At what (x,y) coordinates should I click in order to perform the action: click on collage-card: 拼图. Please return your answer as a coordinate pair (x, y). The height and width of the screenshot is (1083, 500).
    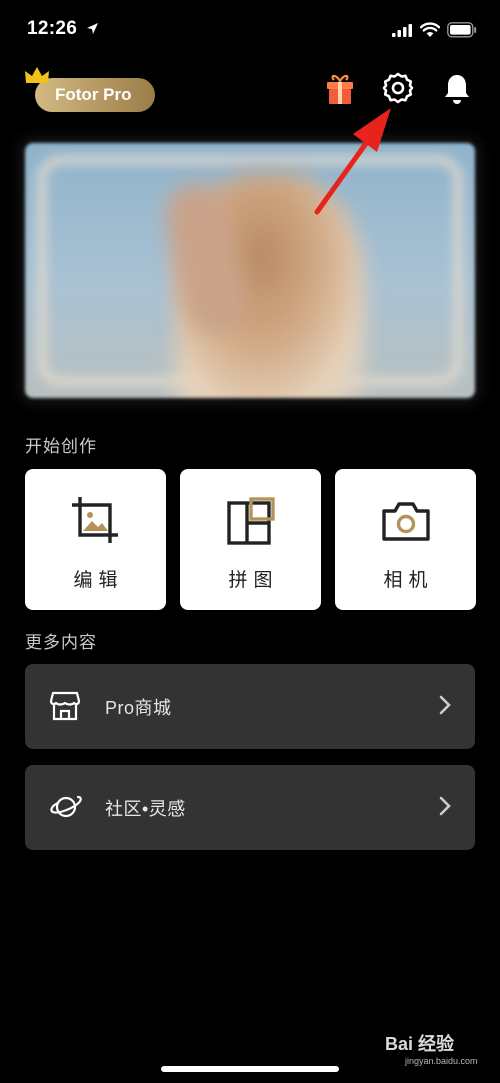
    Looking at the image, I should click on (250, 539).